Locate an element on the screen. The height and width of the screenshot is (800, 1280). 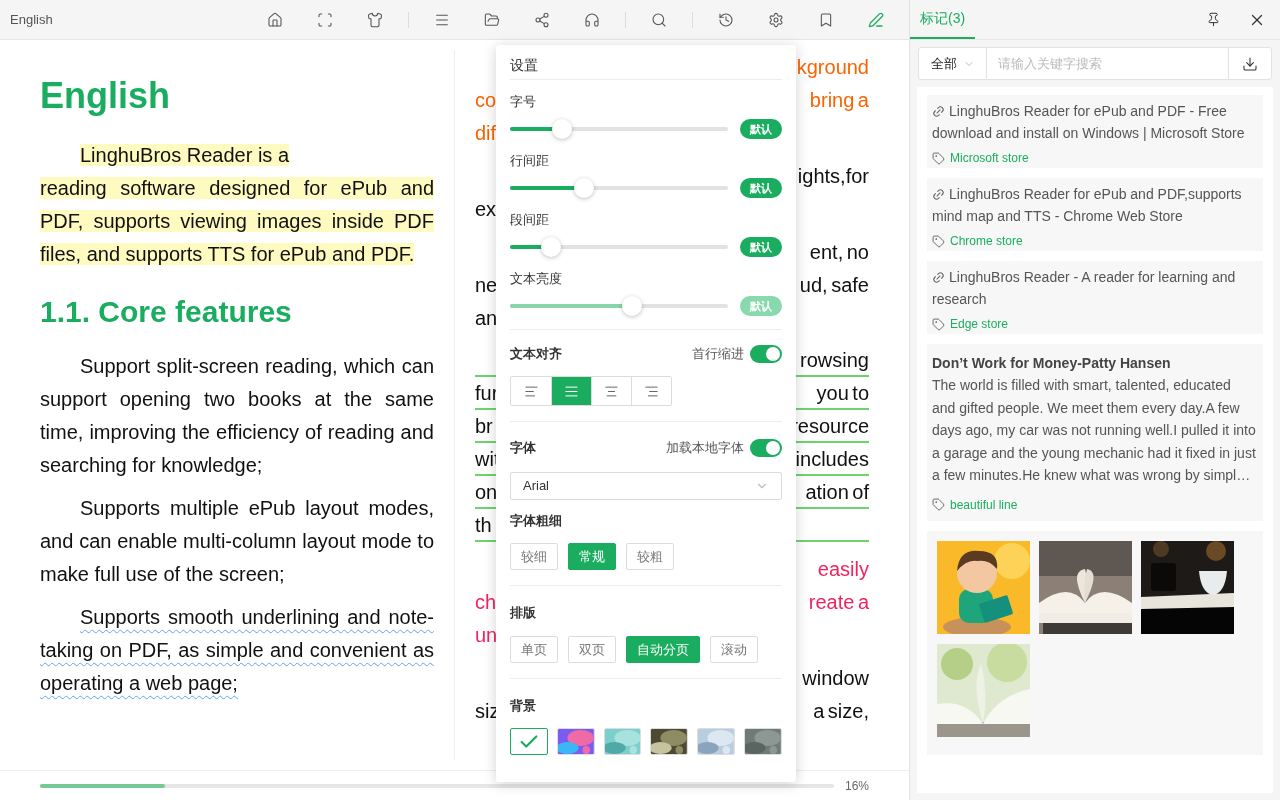
paragraph-text: fur is located at coordinates (487, 393).